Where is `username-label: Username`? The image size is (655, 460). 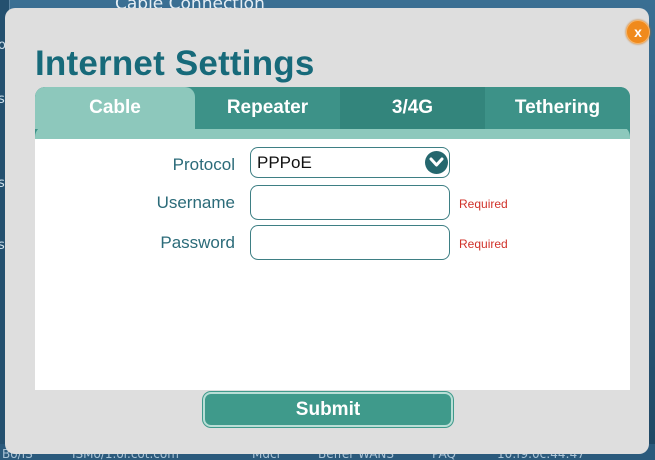 username-label: Username is located at coordinates (195, 202).